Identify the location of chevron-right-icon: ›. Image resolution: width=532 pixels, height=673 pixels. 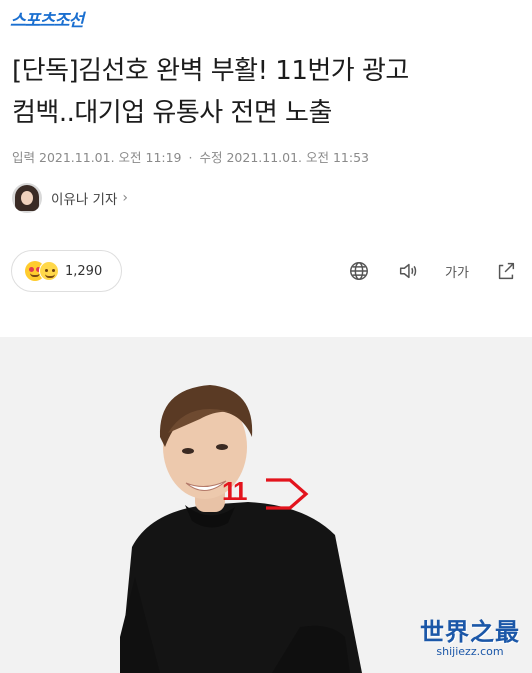
(125, 198).